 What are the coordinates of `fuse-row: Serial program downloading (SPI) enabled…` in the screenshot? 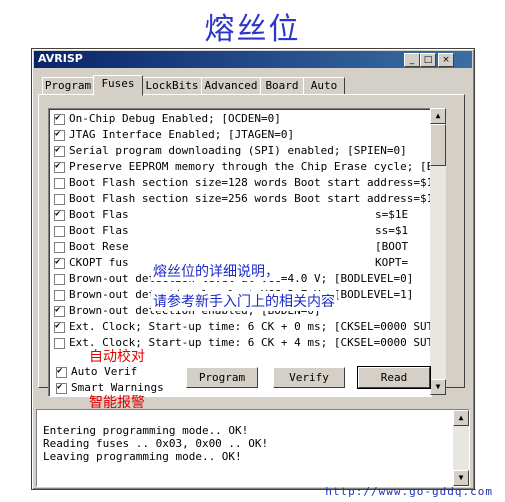 It's located at (230, 151).